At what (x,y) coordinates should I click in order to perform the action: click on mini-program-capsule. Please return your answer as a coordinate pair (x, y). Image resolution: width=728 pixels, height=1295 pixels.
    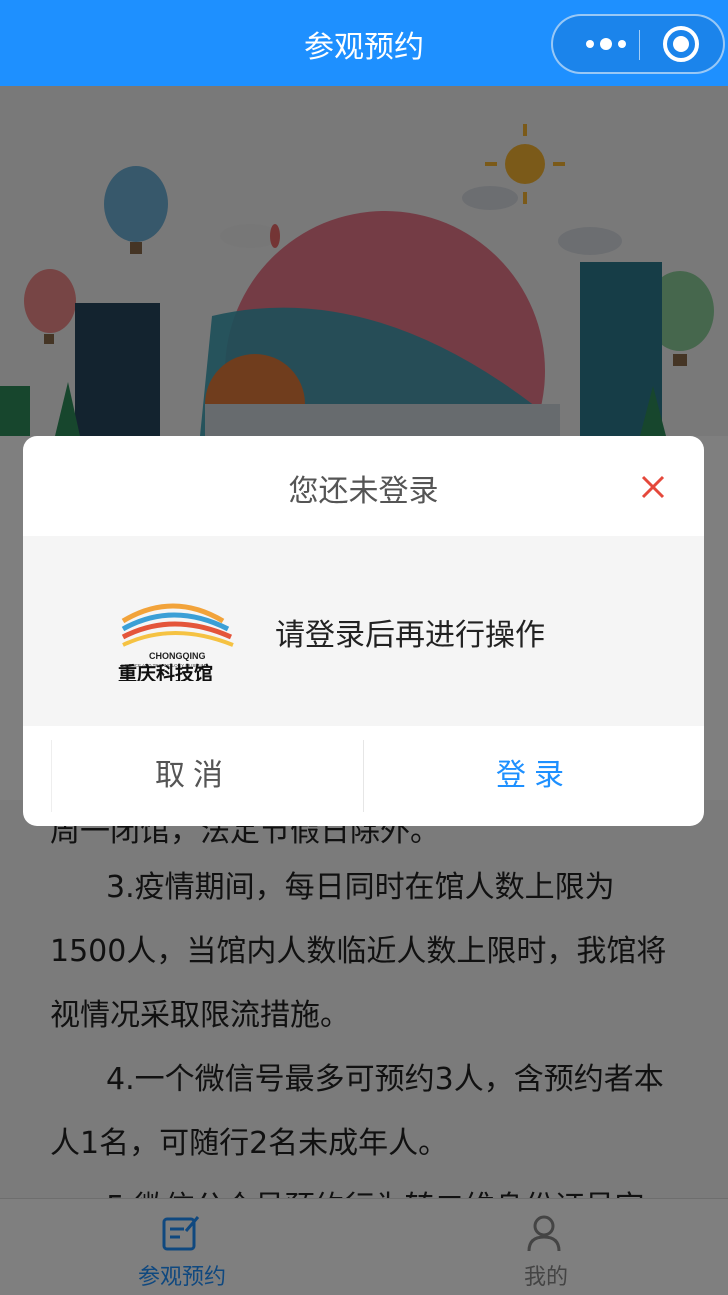
    Looking at the image, I should click on (638, 44).